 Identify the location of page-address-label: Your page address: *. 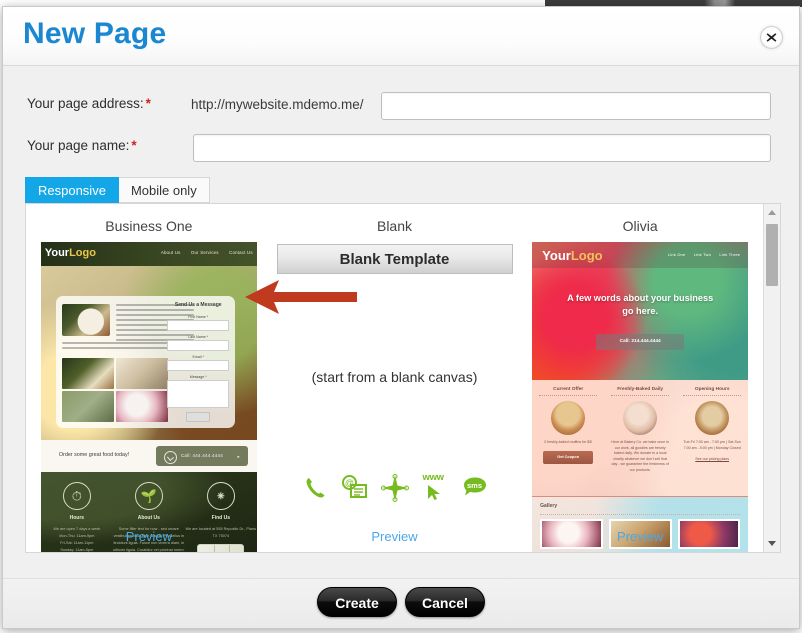
(89, 103).